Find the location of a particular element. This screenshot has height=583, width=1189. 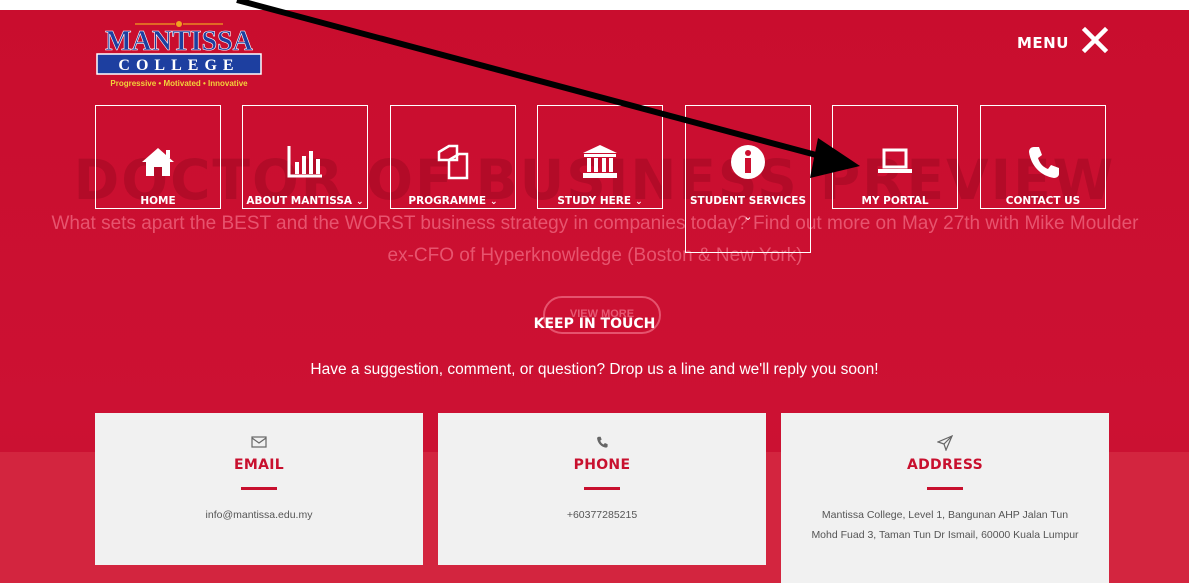

institution-icon is located at coordinates (600, 162).